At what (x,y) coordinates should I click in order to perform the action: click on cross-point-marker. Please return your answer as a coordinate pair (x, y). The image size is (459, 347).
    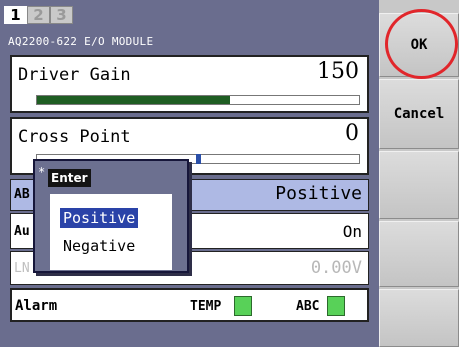
    Looking at the image, I should click on (198, 159).